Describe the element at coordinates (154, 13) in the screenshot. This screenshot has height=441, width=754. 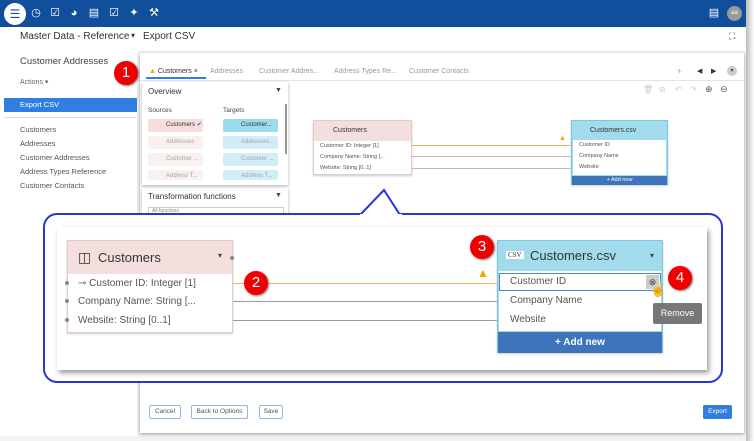
I see `wrench-icon: ⚒` at that location.